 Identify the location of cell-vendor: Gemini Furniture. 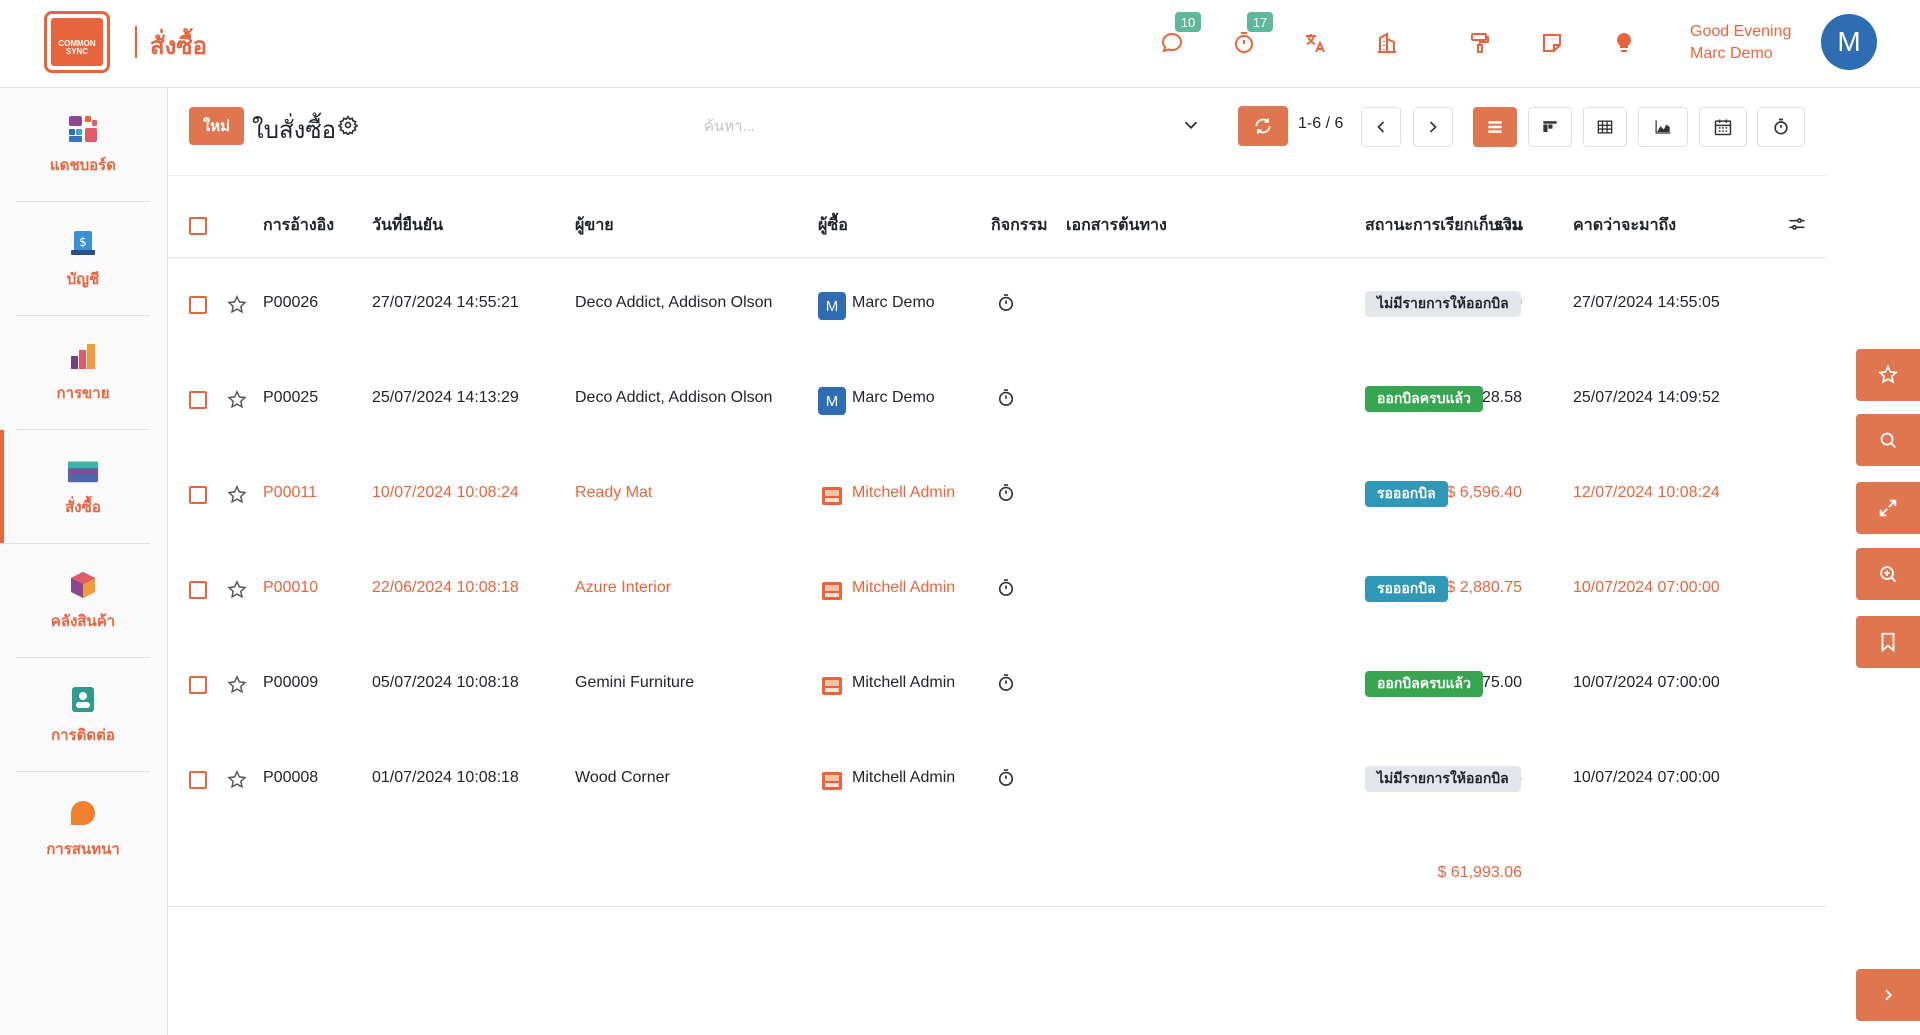
(635, 682).